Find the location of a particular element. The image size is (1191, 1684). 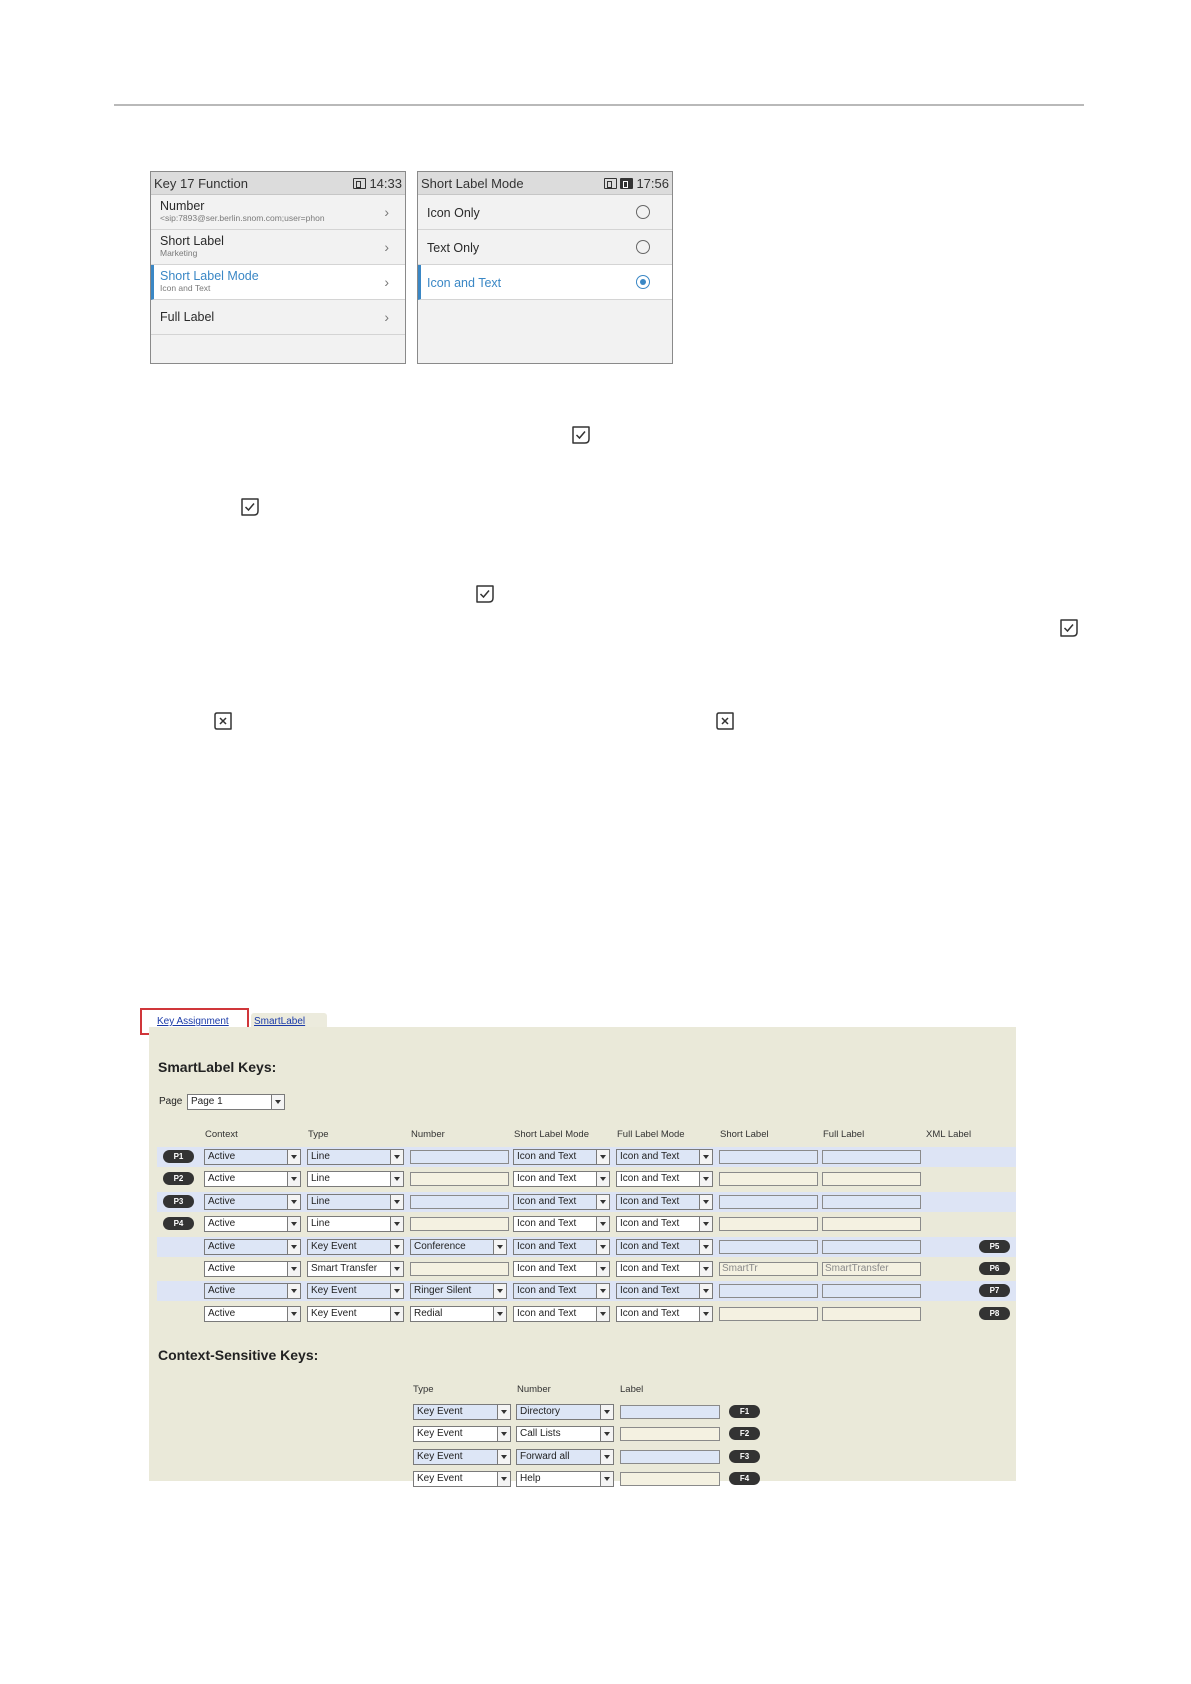

tab-key-assignment: Key Assignment is located at coordinates (193, 1021).